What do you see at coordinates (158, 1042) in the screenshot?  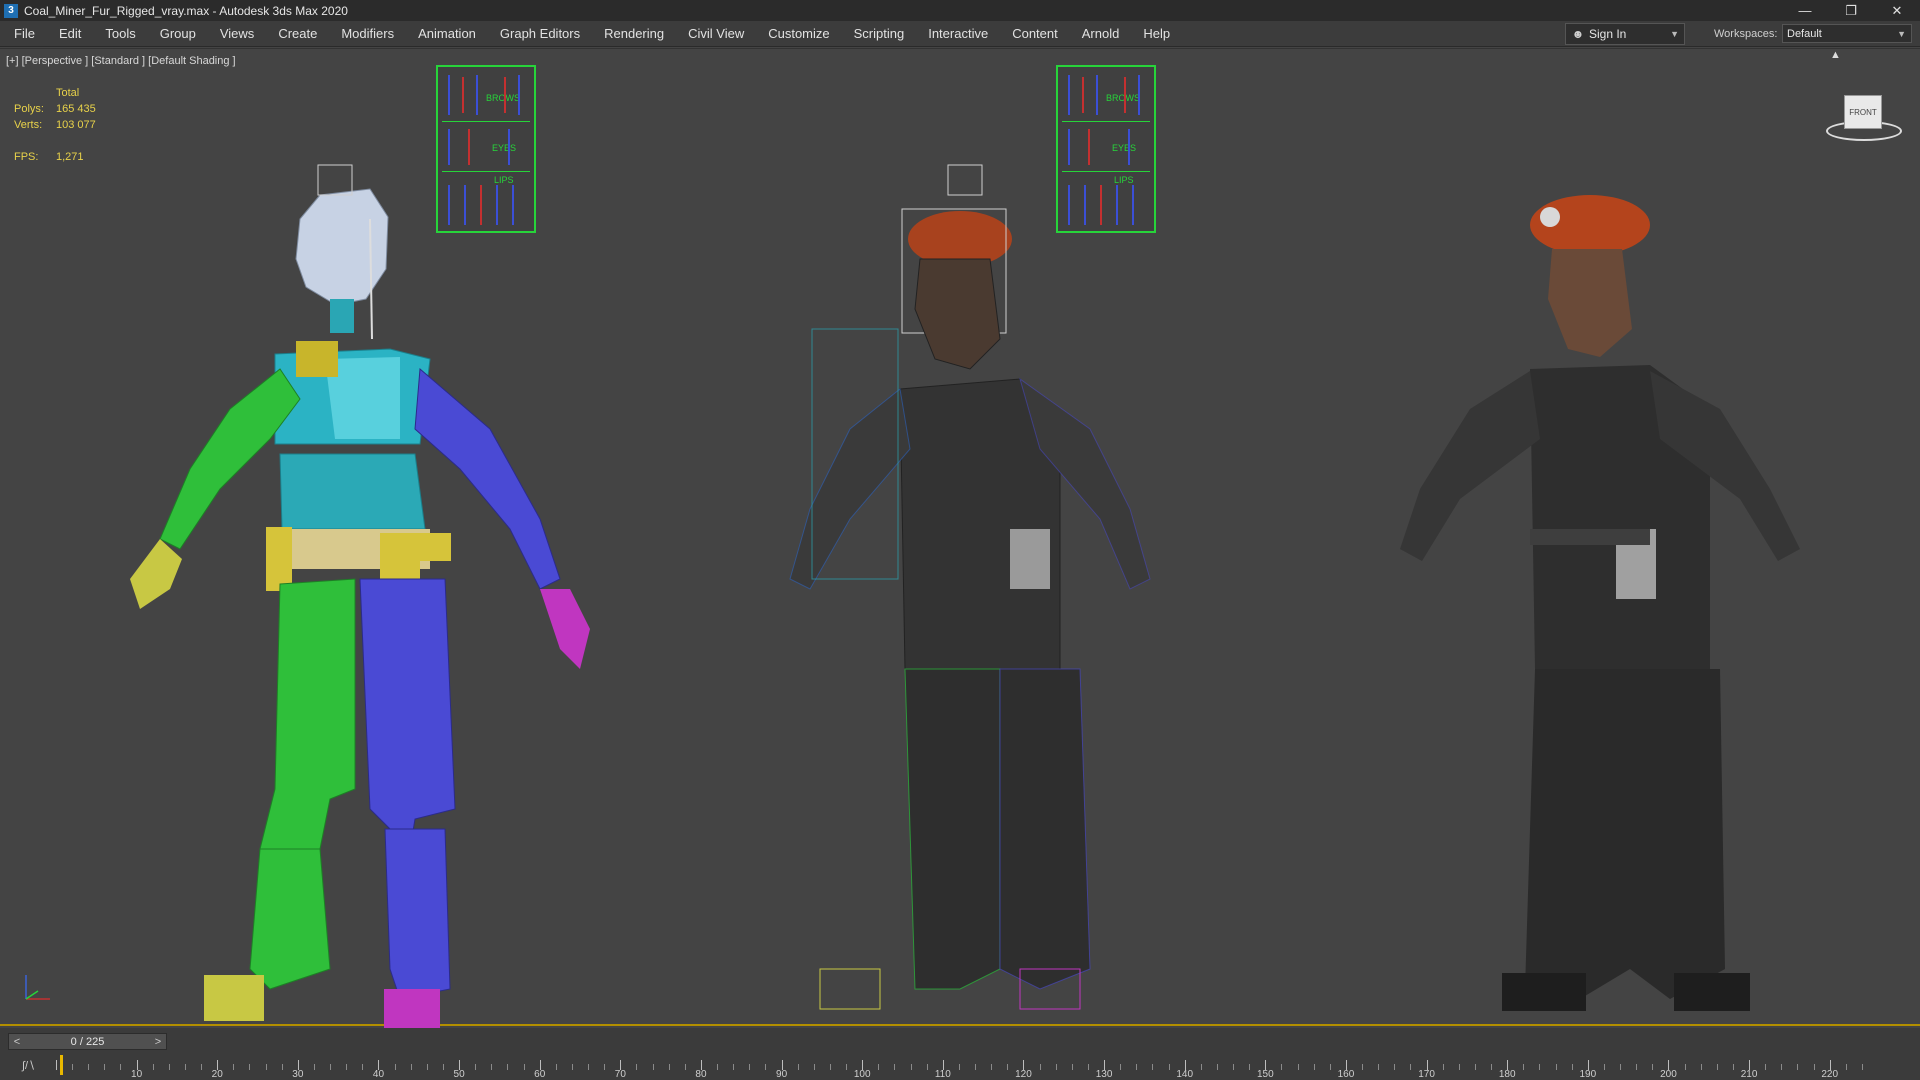 I see `next-frame-button: >` at bounding box center [158, 1042].